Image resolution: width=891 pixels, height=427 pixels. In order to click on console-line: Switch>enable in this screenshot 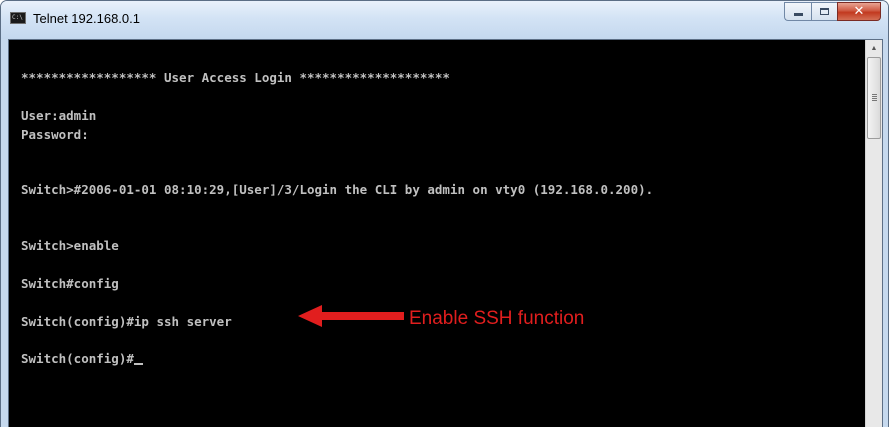, I will do `click(70, 245)`.